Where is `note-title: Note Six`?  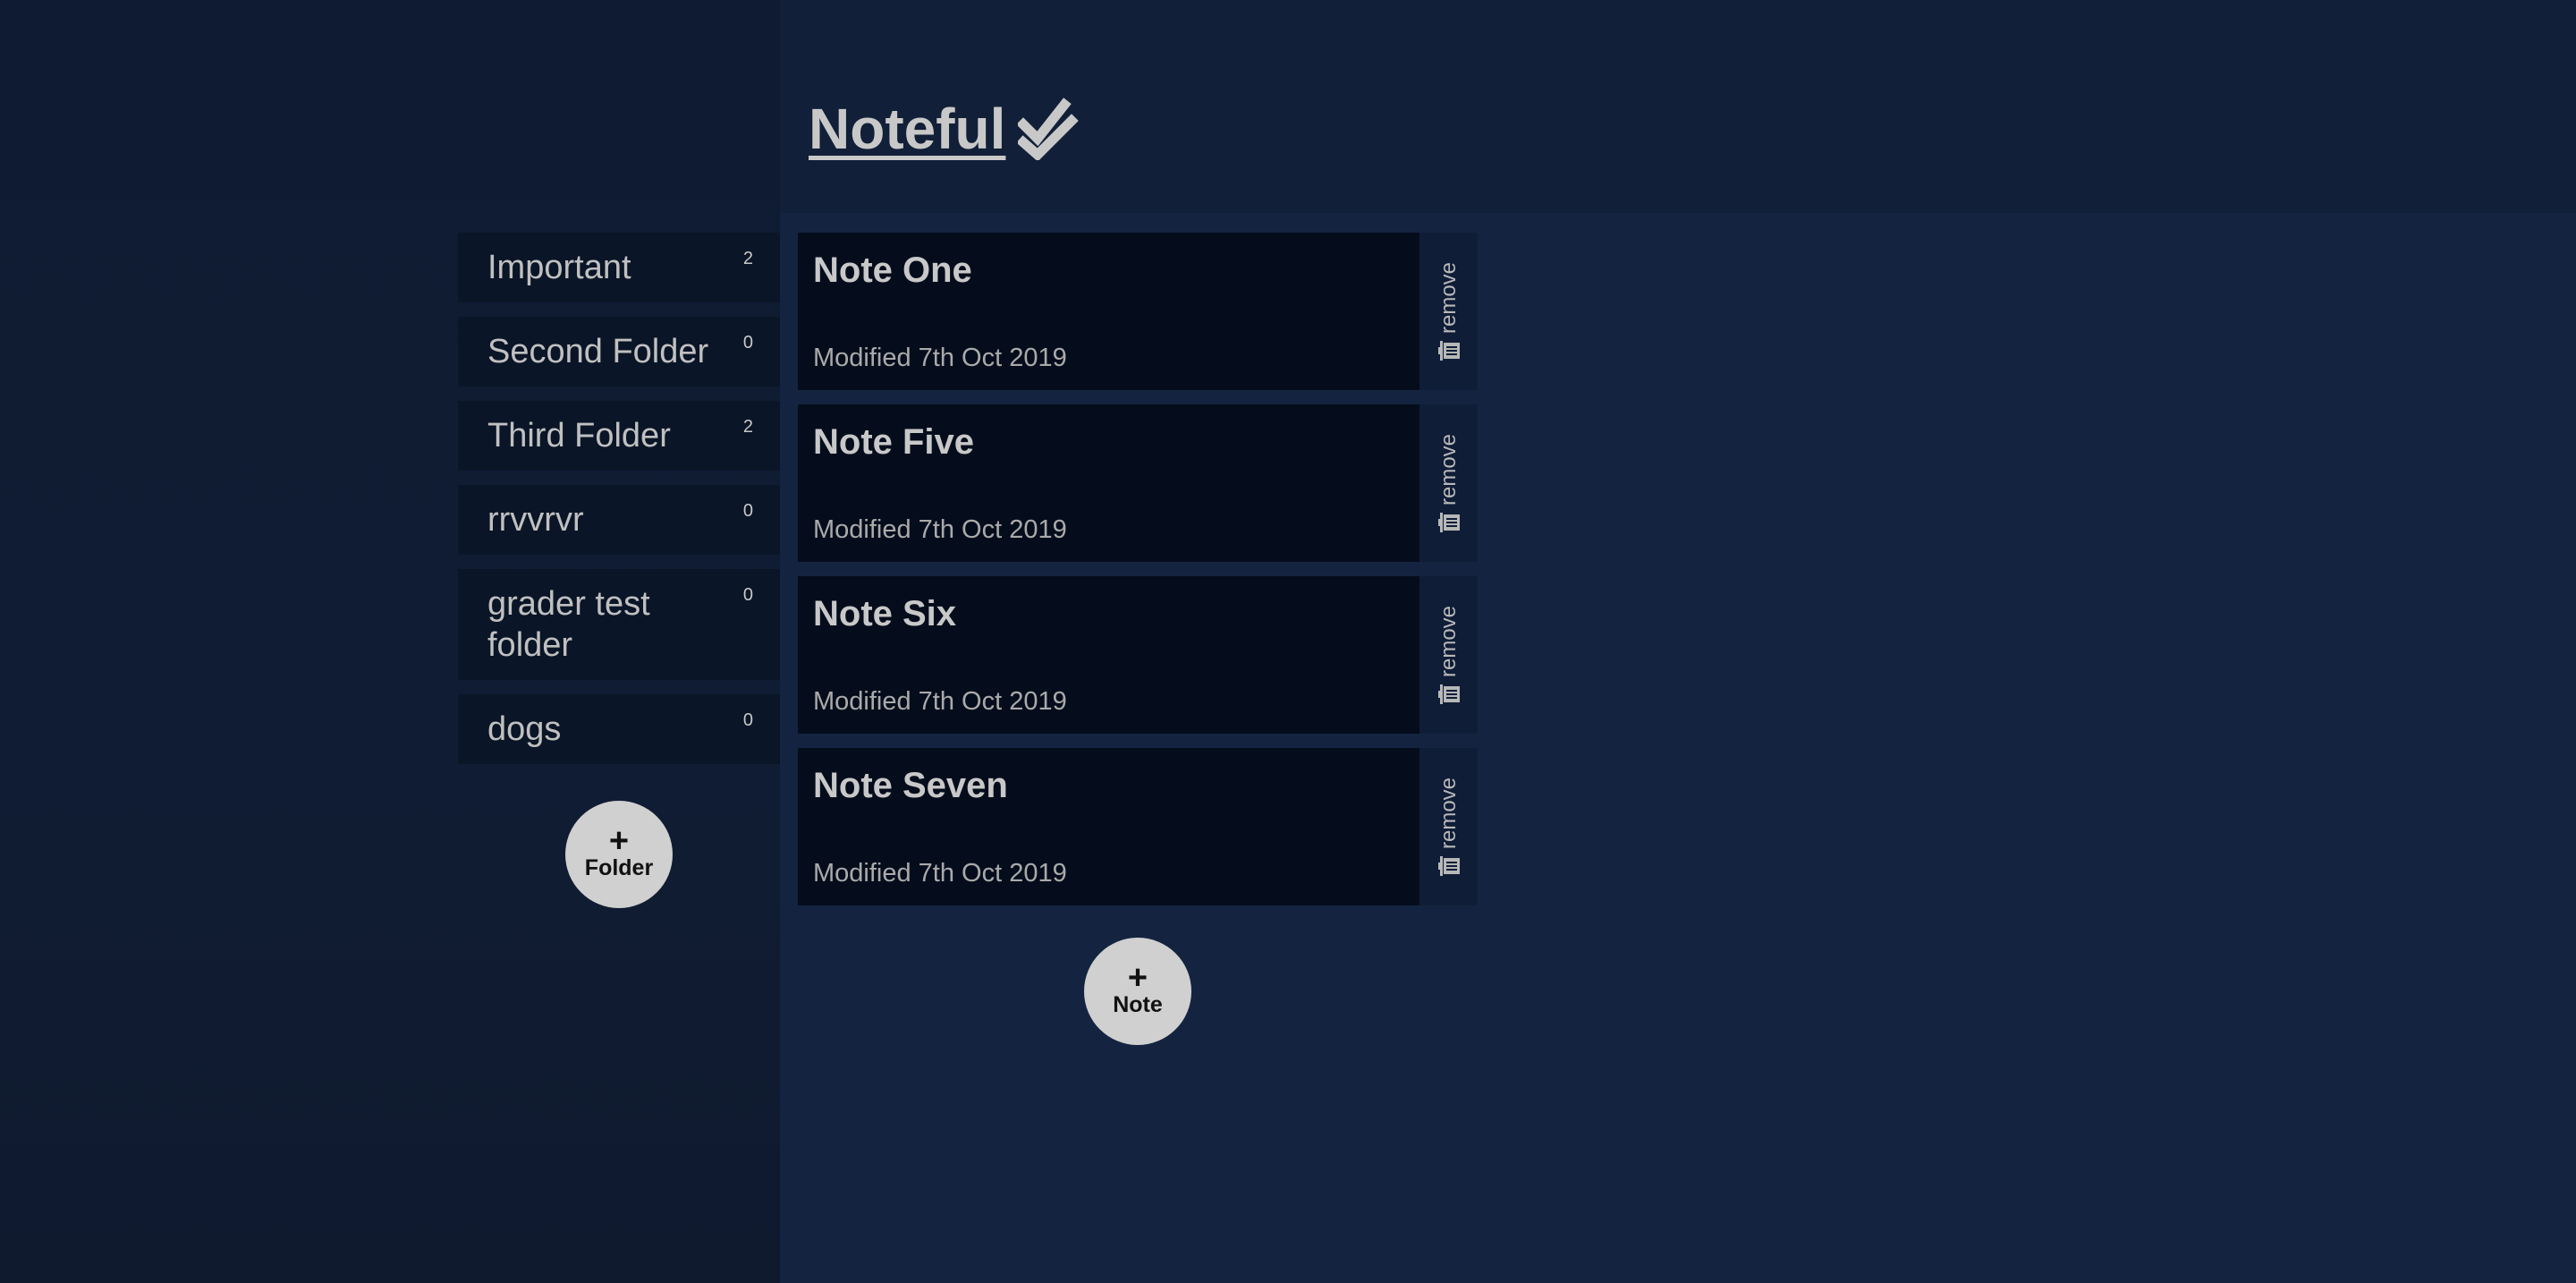 note-title: Note Six is located at coordinates (885, 613).